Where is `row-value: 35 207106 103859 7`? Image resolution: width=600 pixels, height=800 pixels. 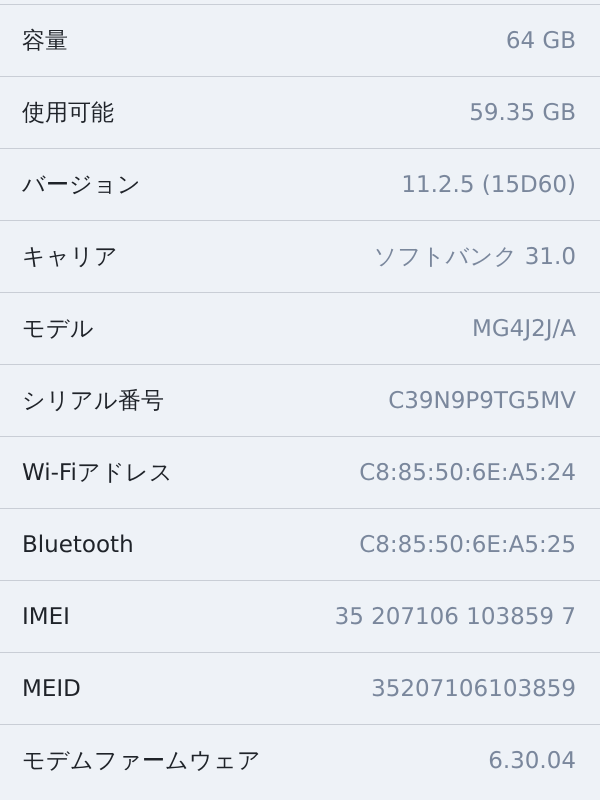 row-value: 35 207106 103859 7 is located at coordinates (455, 617).